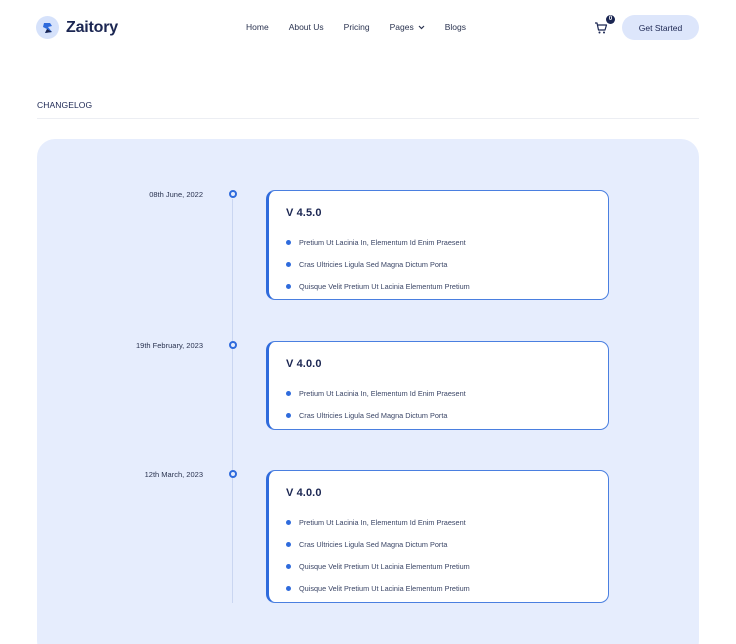 The image size is (736, 644). I want to click on cart-icon, so click(601, 28).